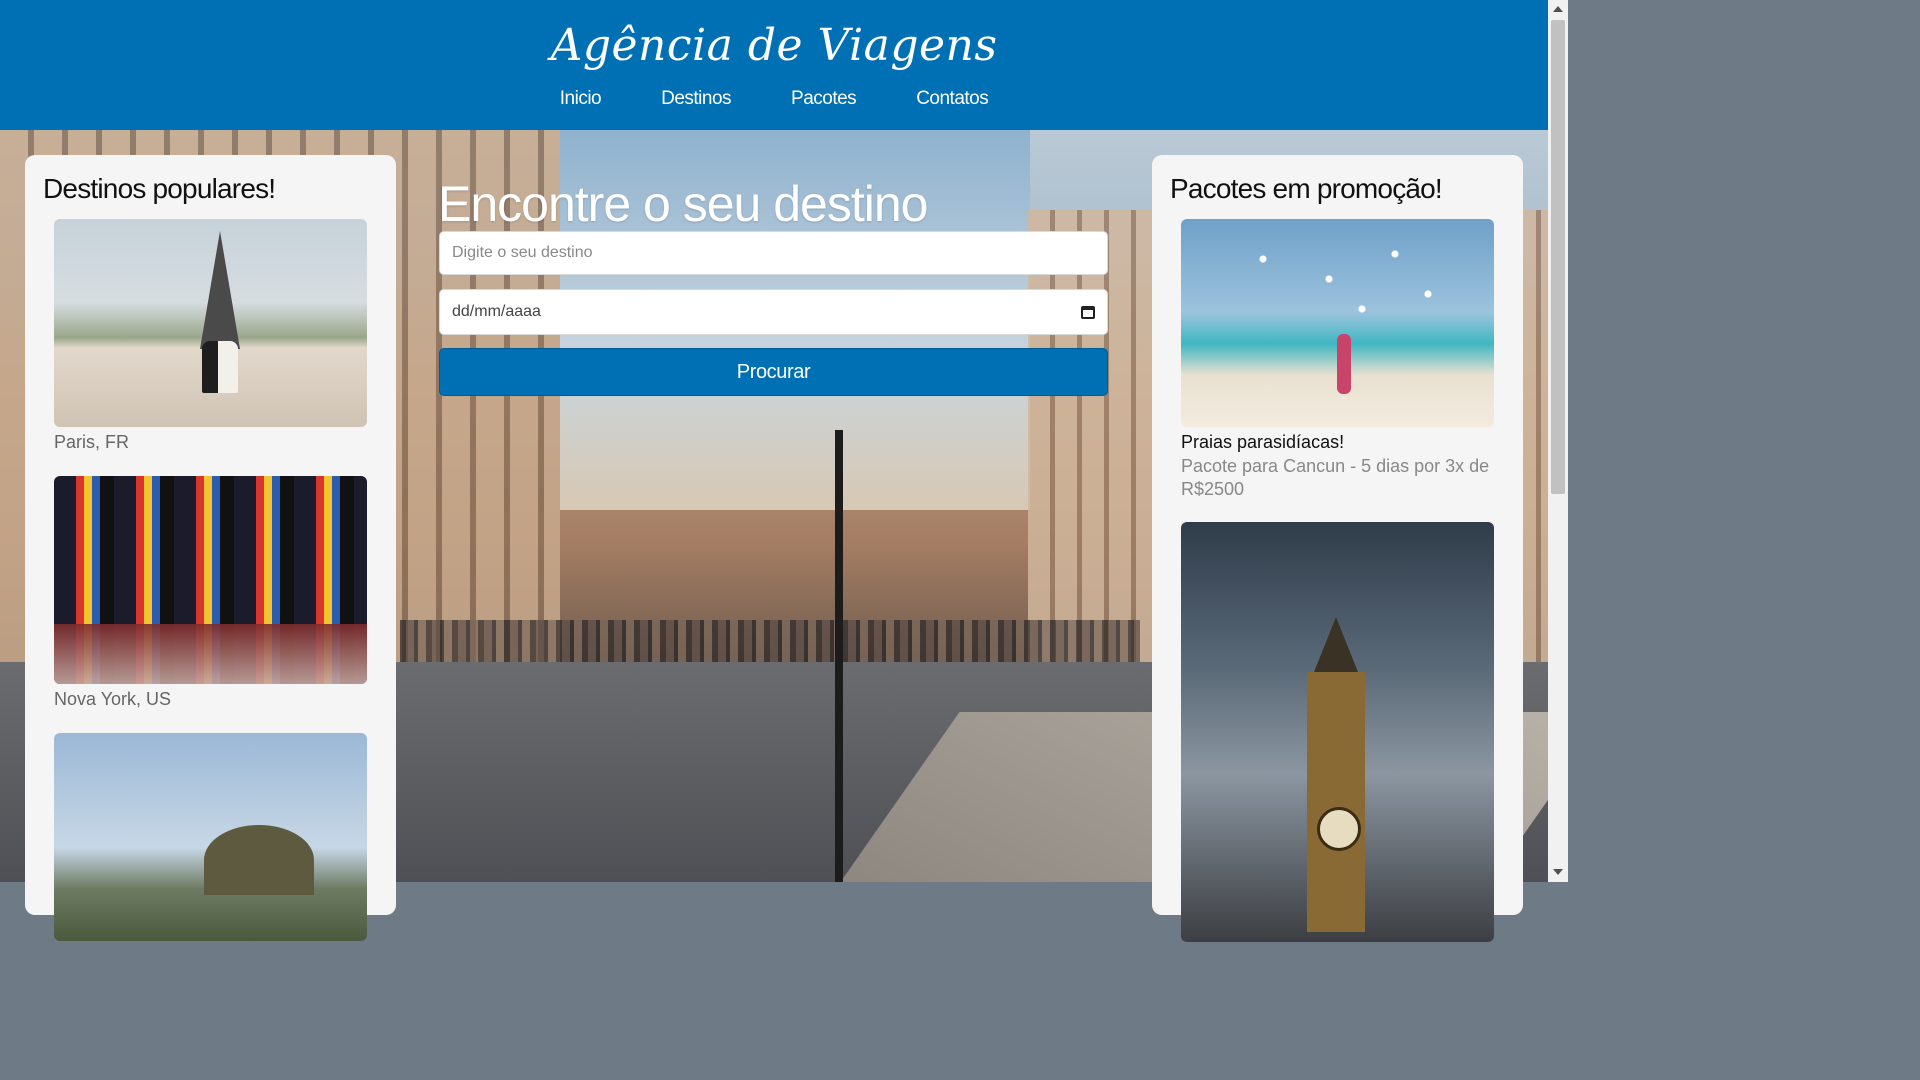 Image resolution: width=1920 pixels, height=1080 pixels. Describe the element at coordinates (259, 860) in the screenshot. I see `sugarloaf-mountain-shape` at that location.